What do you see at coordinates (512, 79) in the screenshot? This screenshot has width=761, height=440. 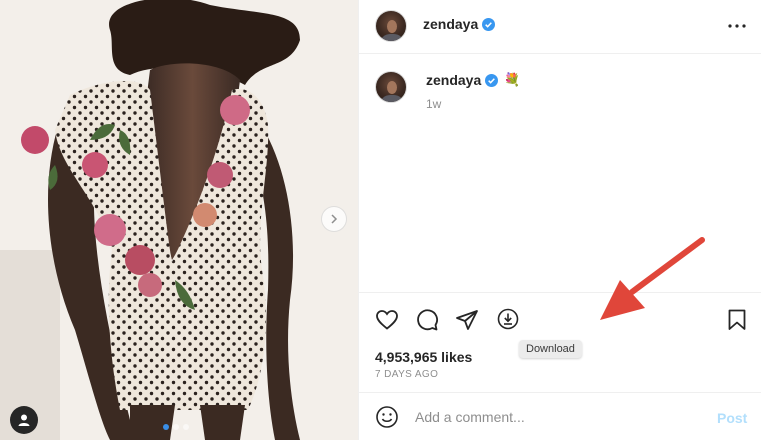 I see `caption-text: 💐` at bounding box center [512, 79].